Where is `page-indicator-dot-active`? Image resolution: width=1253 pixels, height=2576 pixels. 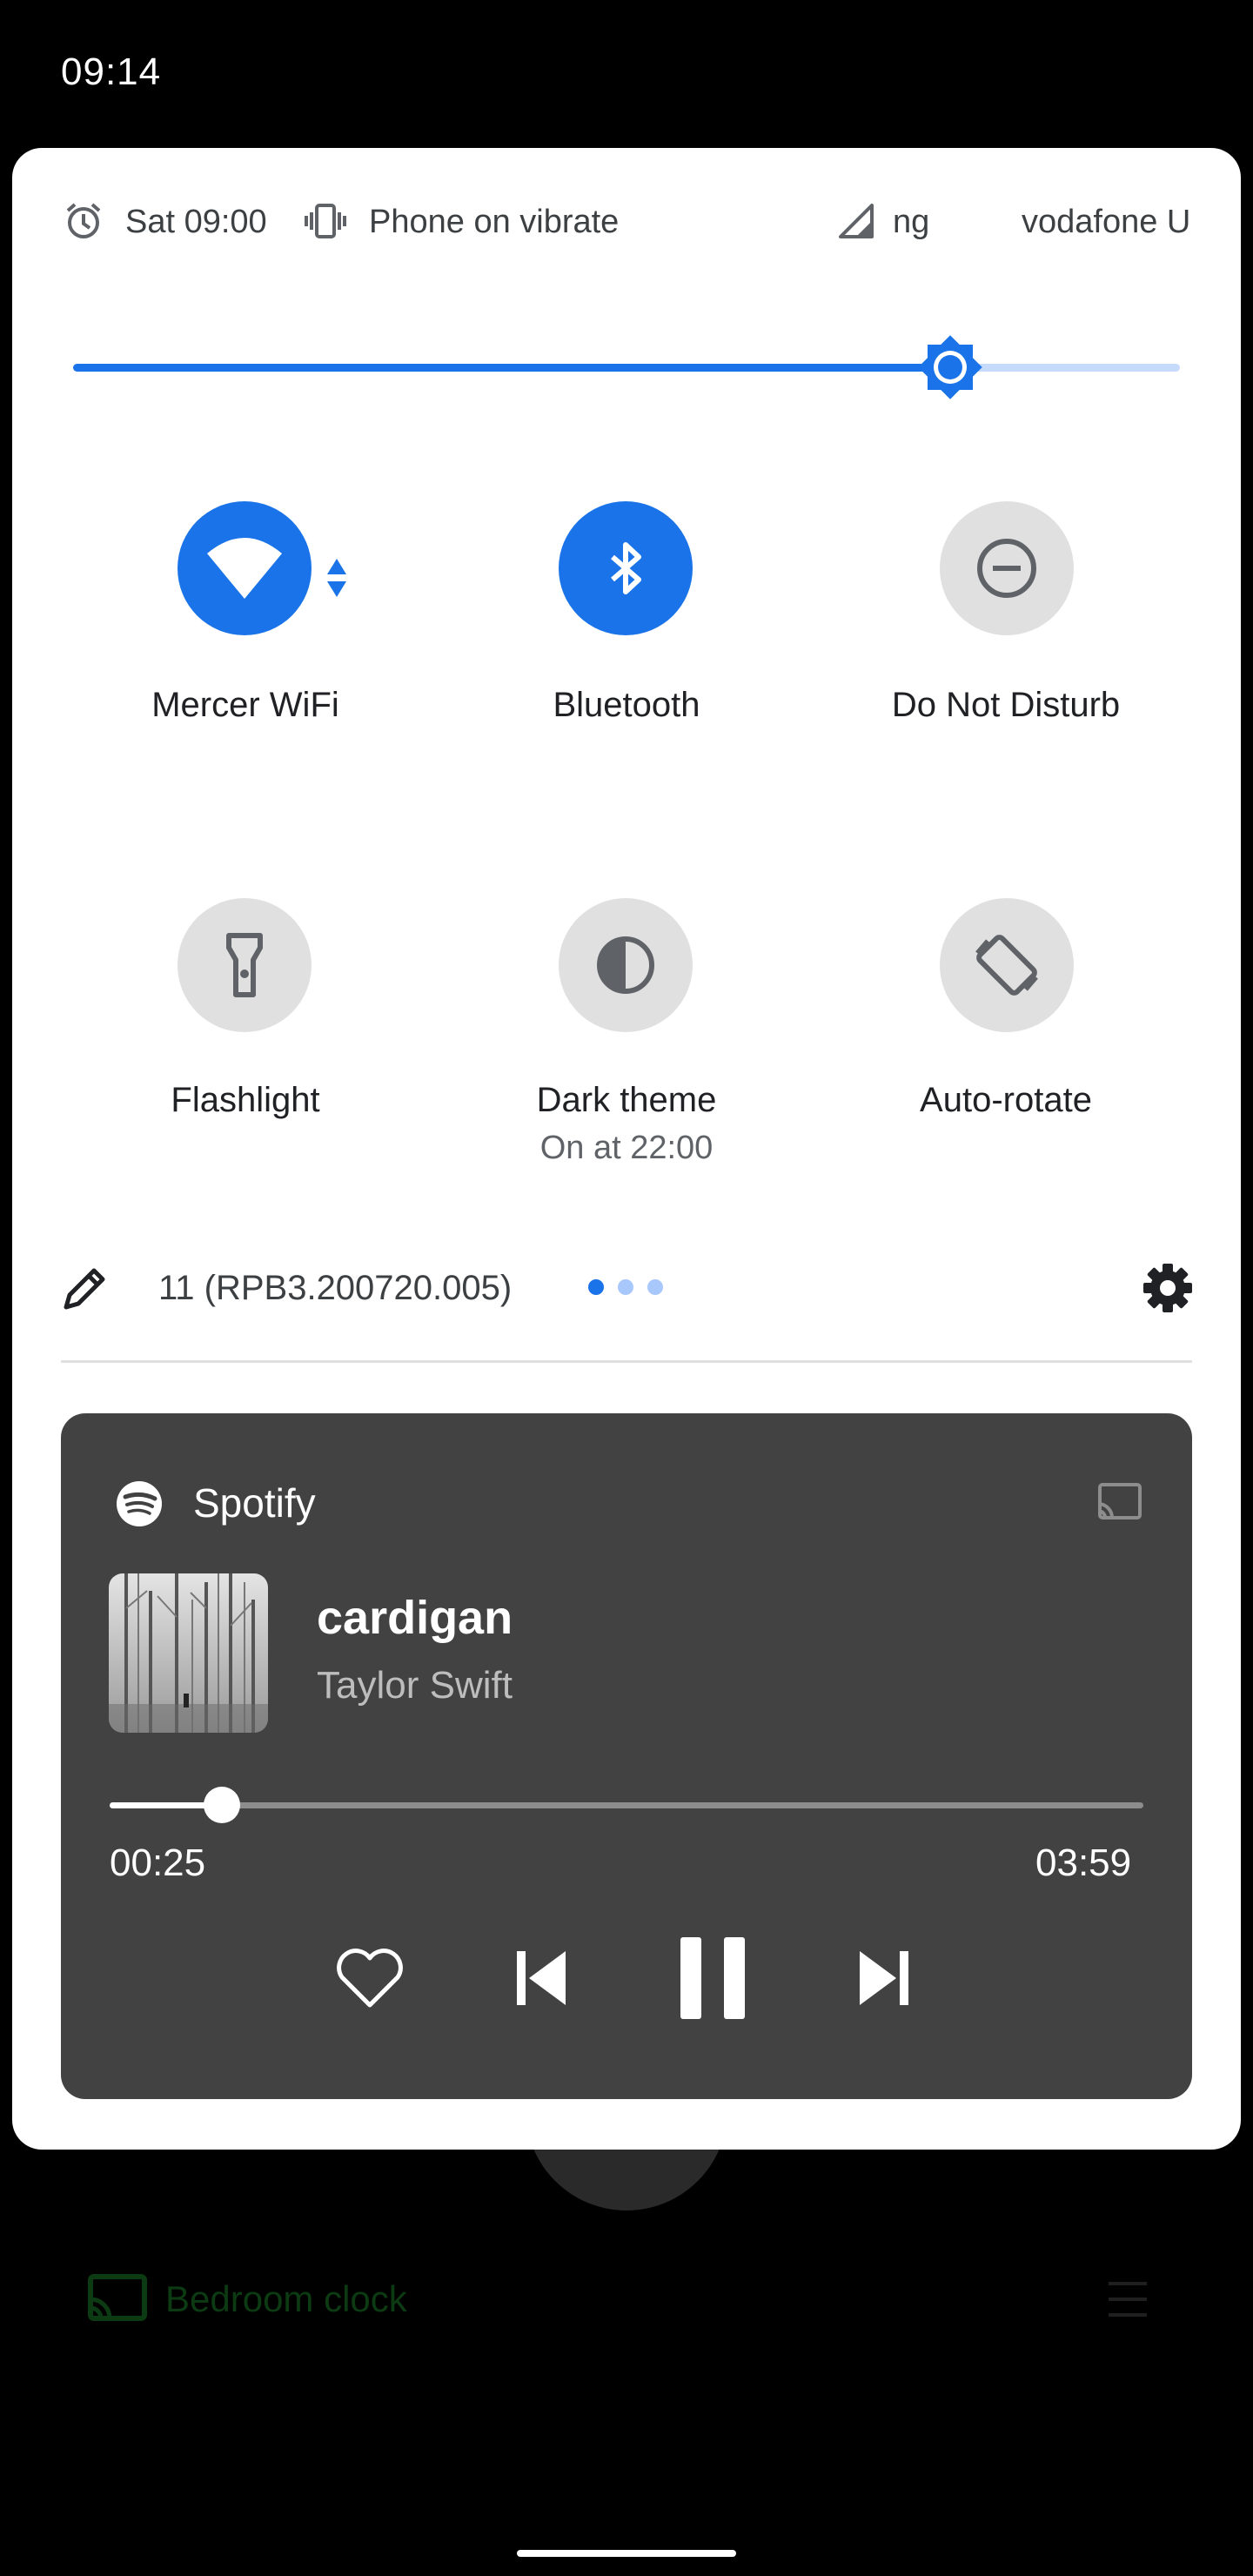
page-indicator-dot-active is located at coordinates (596, 1287).